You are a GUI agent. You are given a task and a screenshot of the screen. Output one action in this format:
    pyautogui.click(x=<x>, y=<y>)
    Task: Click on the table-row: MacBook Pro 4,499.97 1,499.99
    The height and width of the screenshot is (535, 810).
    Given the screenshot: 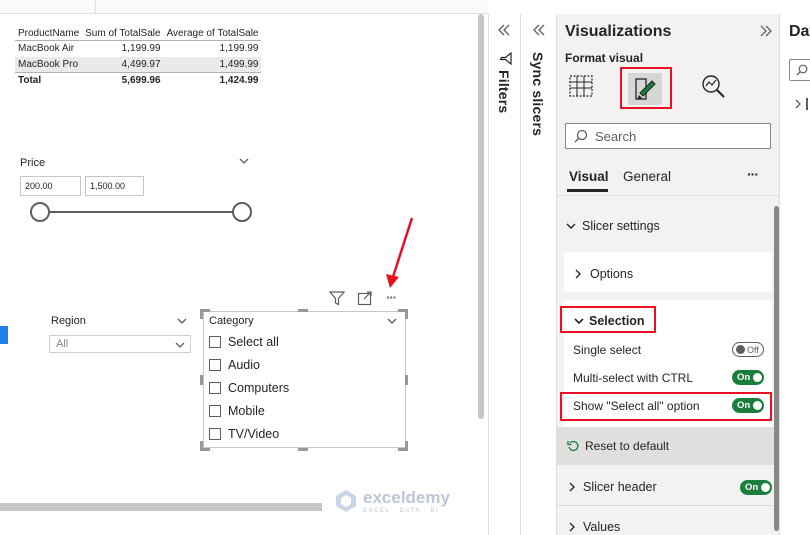 What is the action you would take?
    pyautogui.click(x=138, y=64)
    